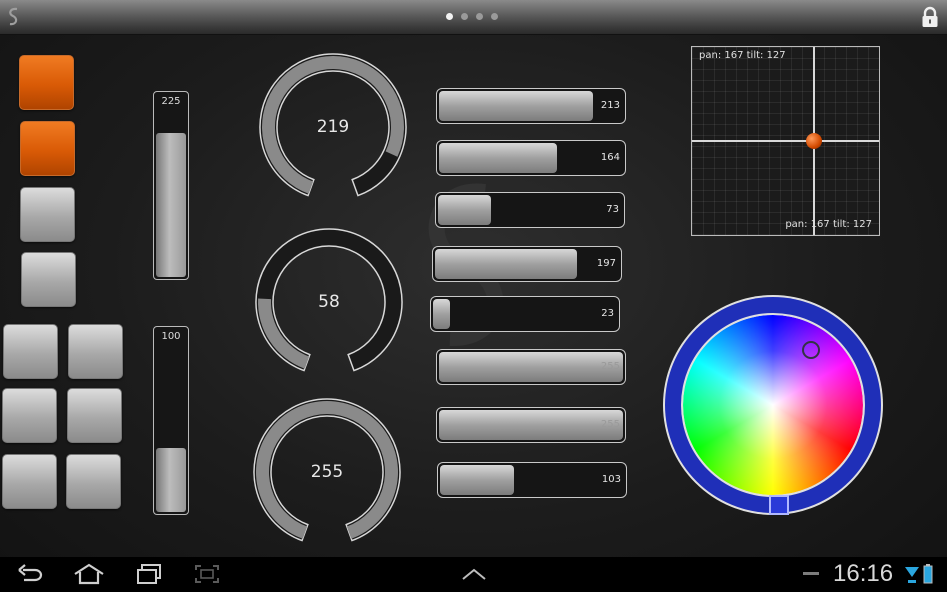 The width and height of the screenshot is (947, 592). Describe the element at coordinates (610, 105) in the screenshot. I see `horizontal-fader-value: 213` at that location.